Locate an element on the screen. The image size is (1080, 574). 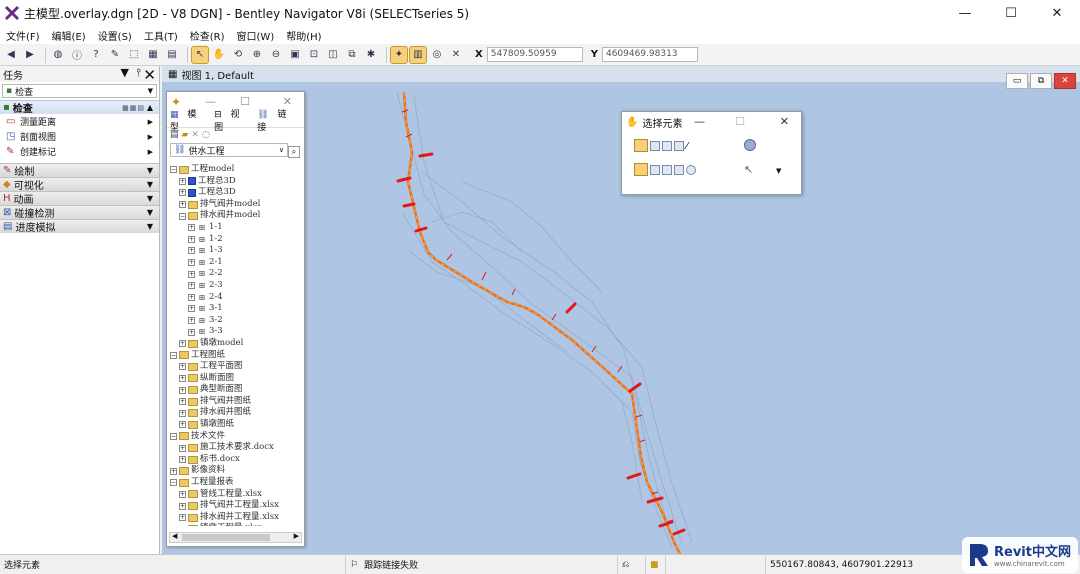
panel-close-icon: ✕ is located at coordinates (149, 75).